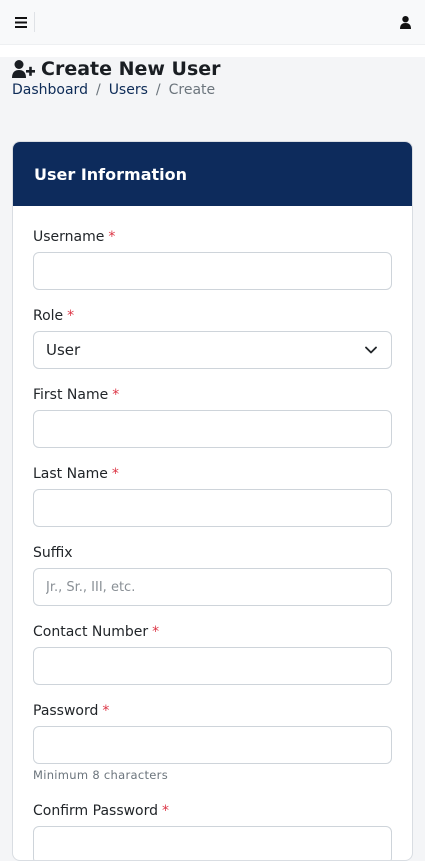 Image resolution: width=425 pixels, height=861 pixels. What do you see at coordinates (100, 775) in the screenshot?
I see `password-help-text: Minimum 8 characters` at bounding box center [100, 775].